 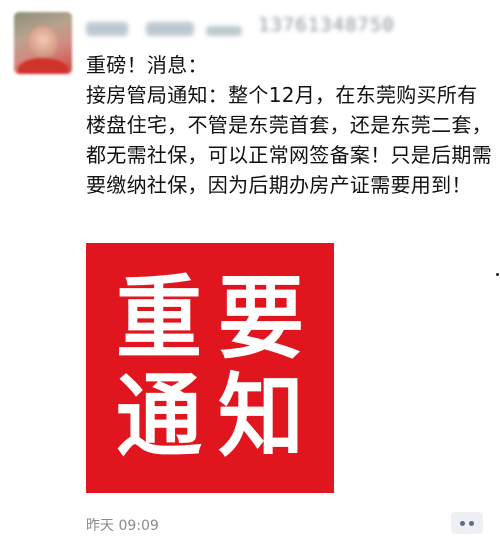 What do you see at coordinates (147, 65) in the screenshot?
I see `post-text-headline: 重磅！消息：` at bounding box center [147, 65].